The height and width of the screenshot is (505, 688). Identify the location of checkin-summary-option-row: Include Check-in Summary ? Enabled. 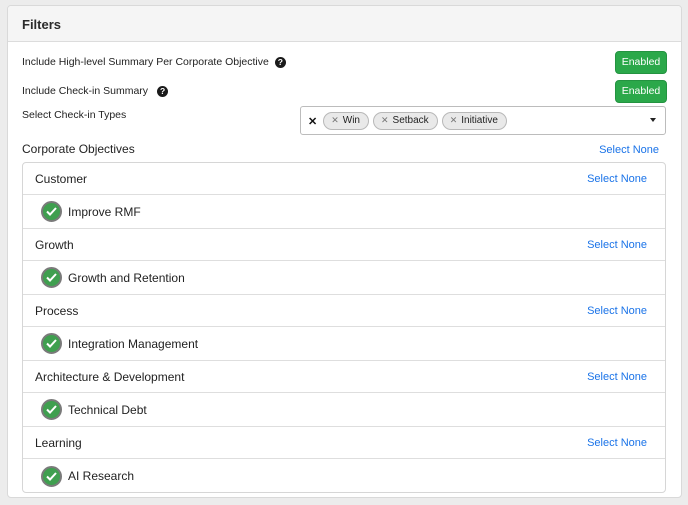
(344, 91).